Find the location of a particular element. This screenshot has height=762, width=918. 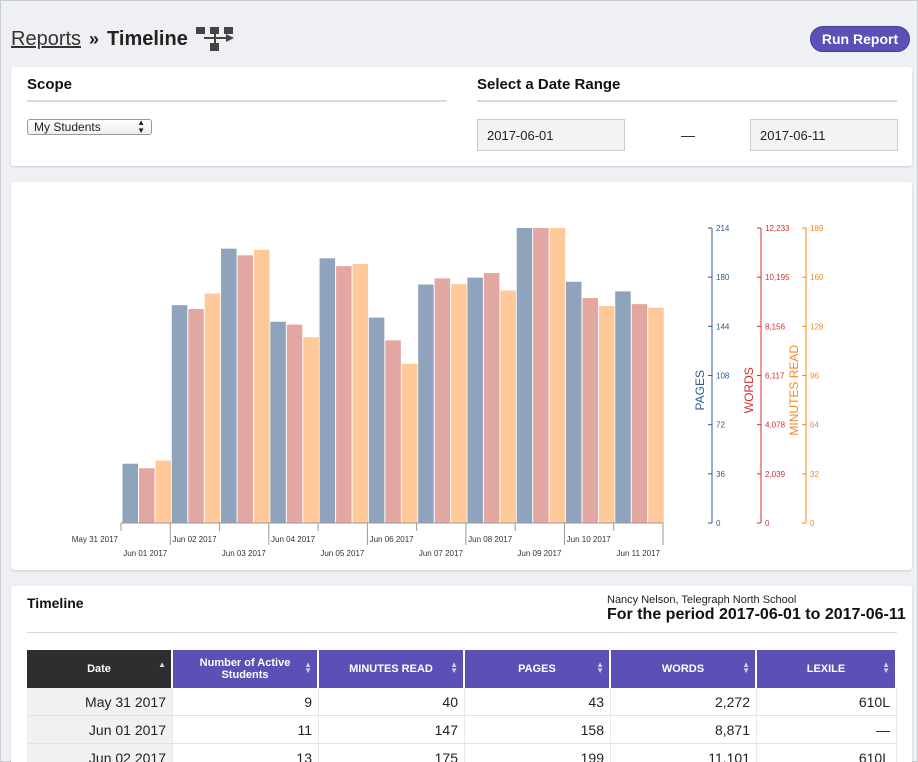

x-tick-label: Jun 08 2017 is located at coordinates (490, 539).